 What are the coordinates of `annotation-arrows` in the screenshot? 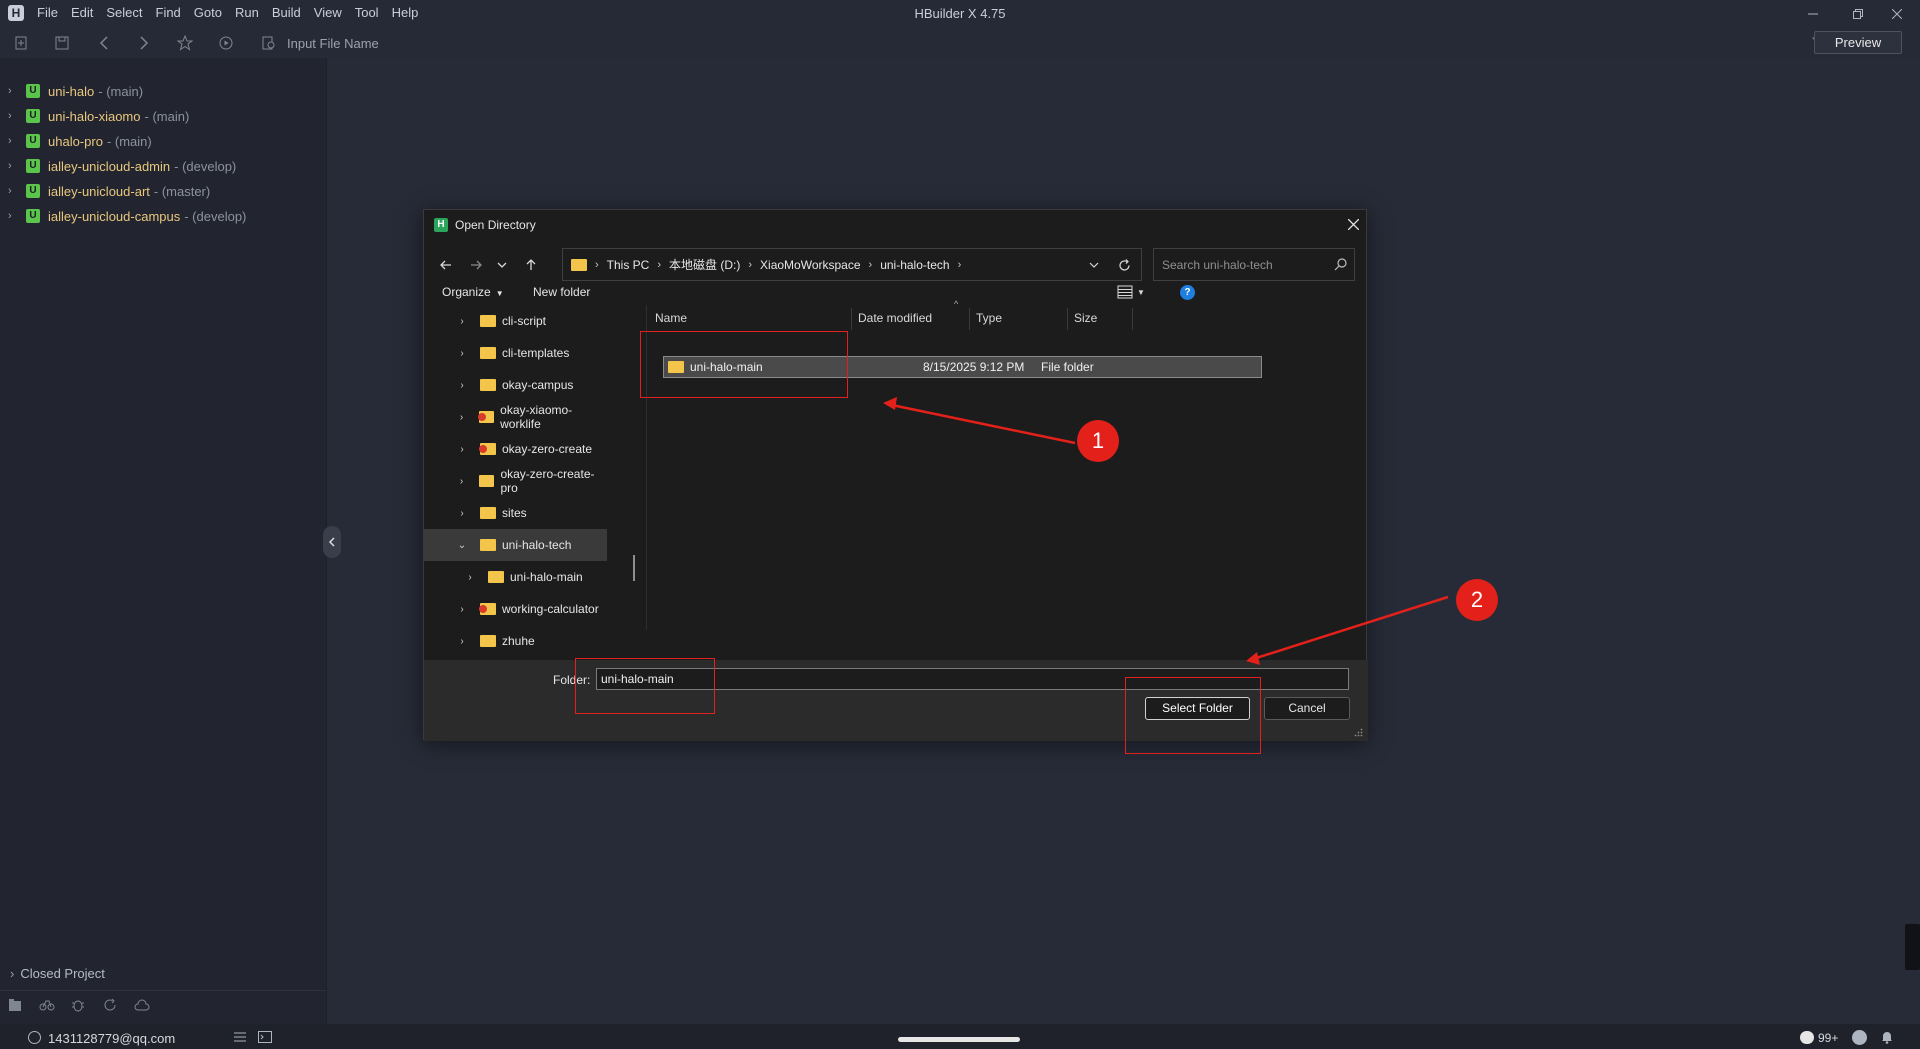 It's located at (1166, 531).